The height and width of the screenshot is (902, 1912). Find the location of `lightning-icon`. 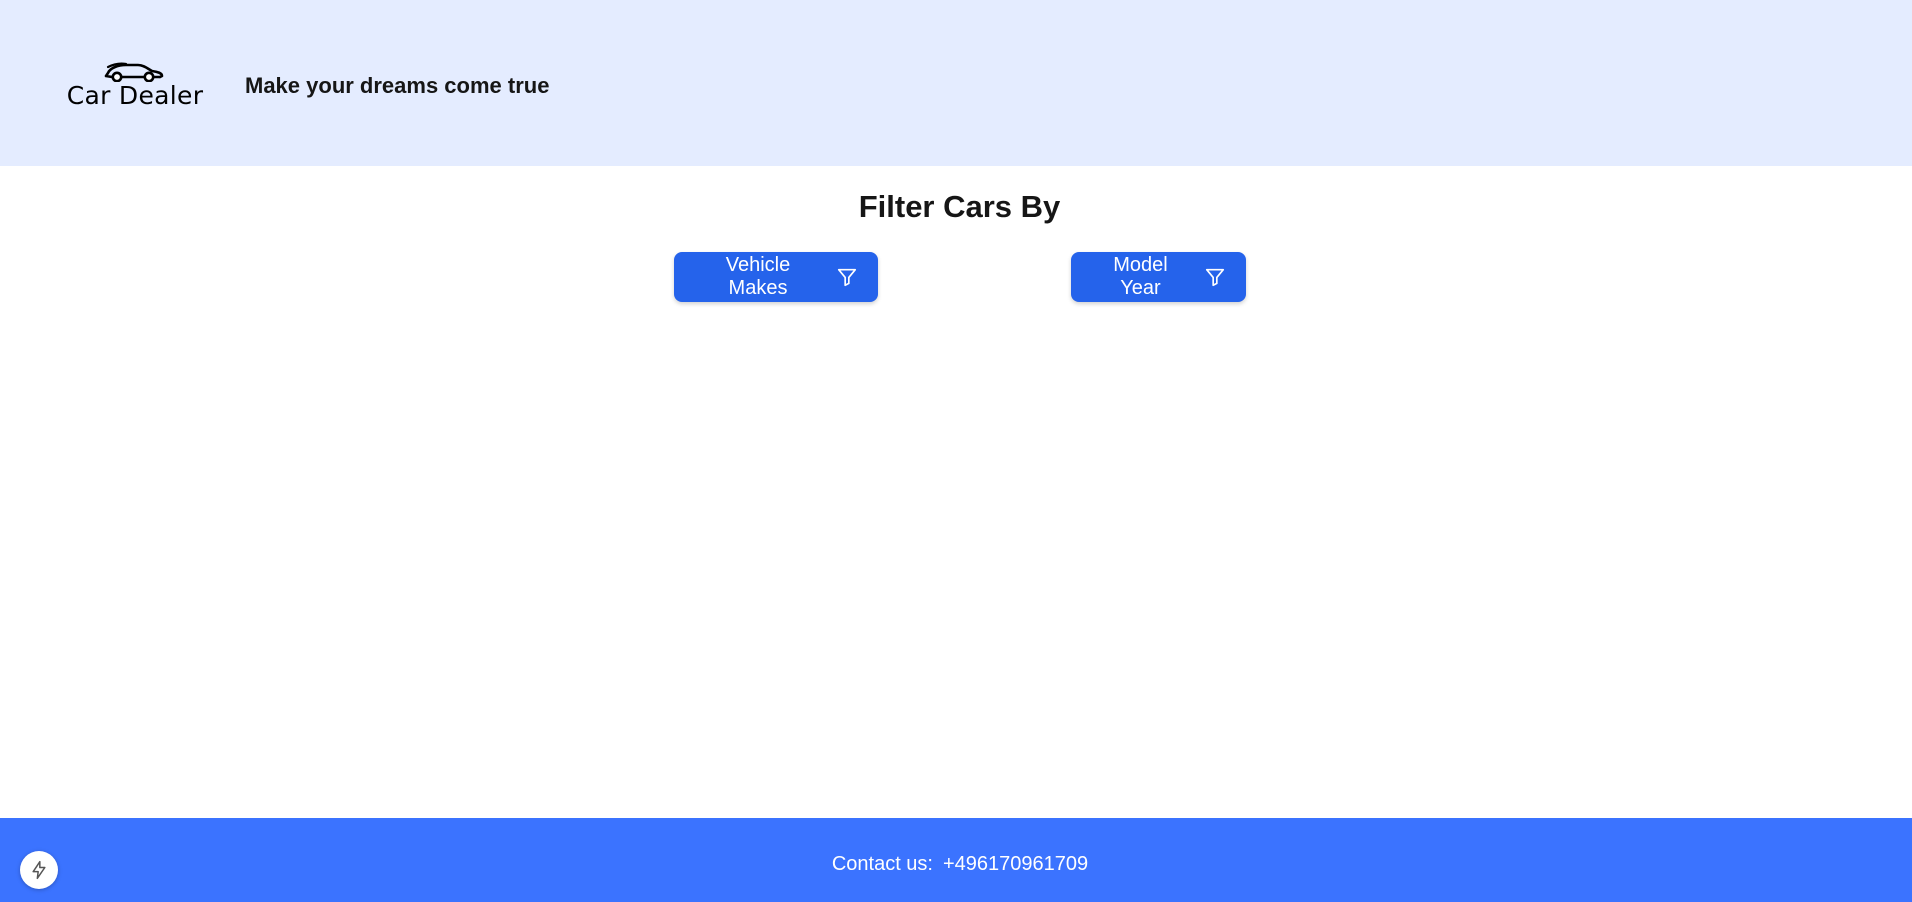

lightning-icon is located at coordinates (39, 870).